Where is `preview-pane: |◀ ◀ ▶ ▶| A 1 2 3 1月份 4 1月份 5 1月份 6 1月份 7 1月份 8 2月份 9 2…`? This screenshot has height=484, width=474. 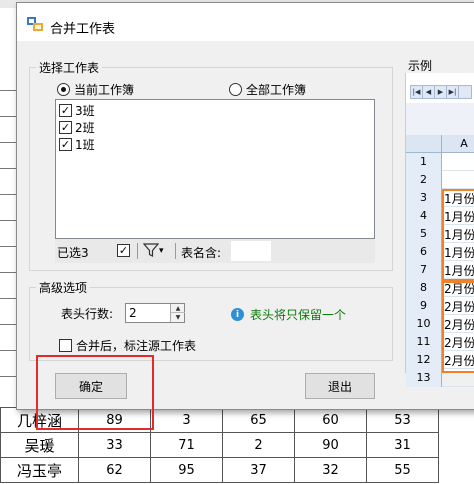
preview-pane: |◀ ◀ ▶ ▶| A 1 2 3 1月份 4 1月份 5 1月份 6 1月份 7 1月份 8 2月份 9 2… is located at coordinates (439, 230).